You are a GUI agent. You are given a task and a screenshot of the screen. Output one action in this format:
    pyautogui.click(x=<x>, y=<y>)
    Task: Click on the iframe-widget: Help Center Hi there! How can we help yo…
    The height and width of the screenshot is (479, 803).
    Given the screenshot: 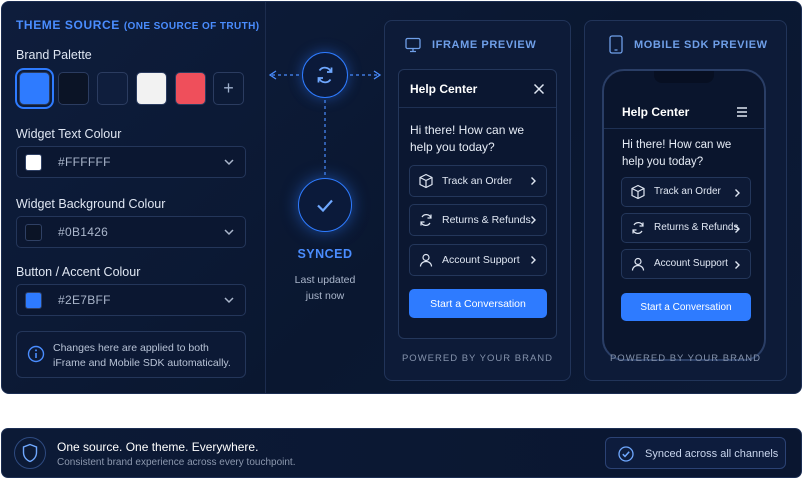 What is the action you would take?
    pyautogui.click(x=477, y=204)
    